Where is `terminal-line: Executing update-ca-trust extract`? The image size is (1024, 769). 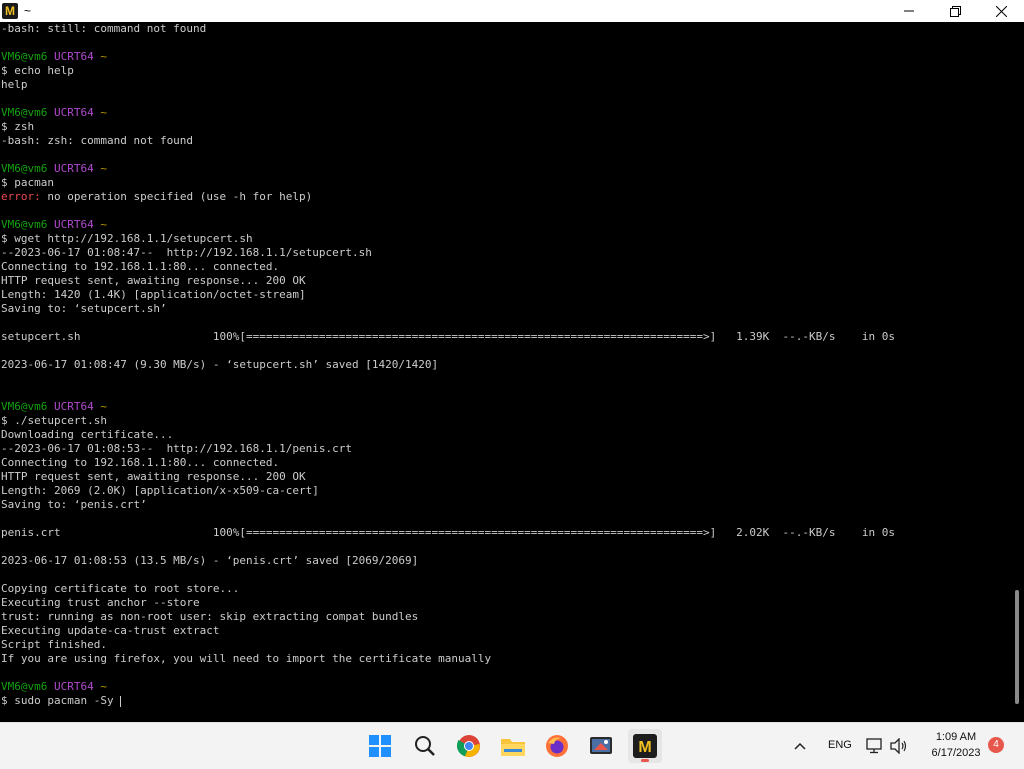 terminal-line: Executing update-ca-trust extract is located at coordinates (110, 630).